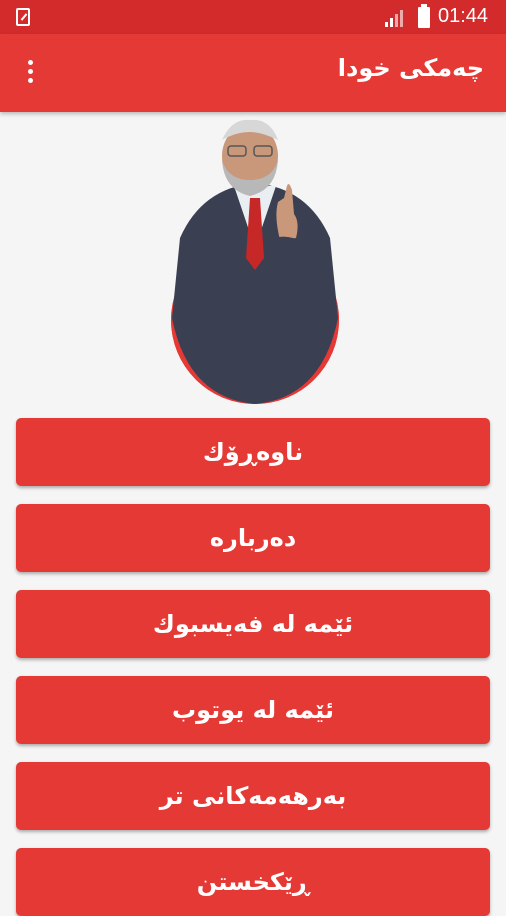  What do you see at coordinates (253, 882) in the screenshot?
I see `menu-button-settings: ڕێكخستن` at bounding box center [253, 882].